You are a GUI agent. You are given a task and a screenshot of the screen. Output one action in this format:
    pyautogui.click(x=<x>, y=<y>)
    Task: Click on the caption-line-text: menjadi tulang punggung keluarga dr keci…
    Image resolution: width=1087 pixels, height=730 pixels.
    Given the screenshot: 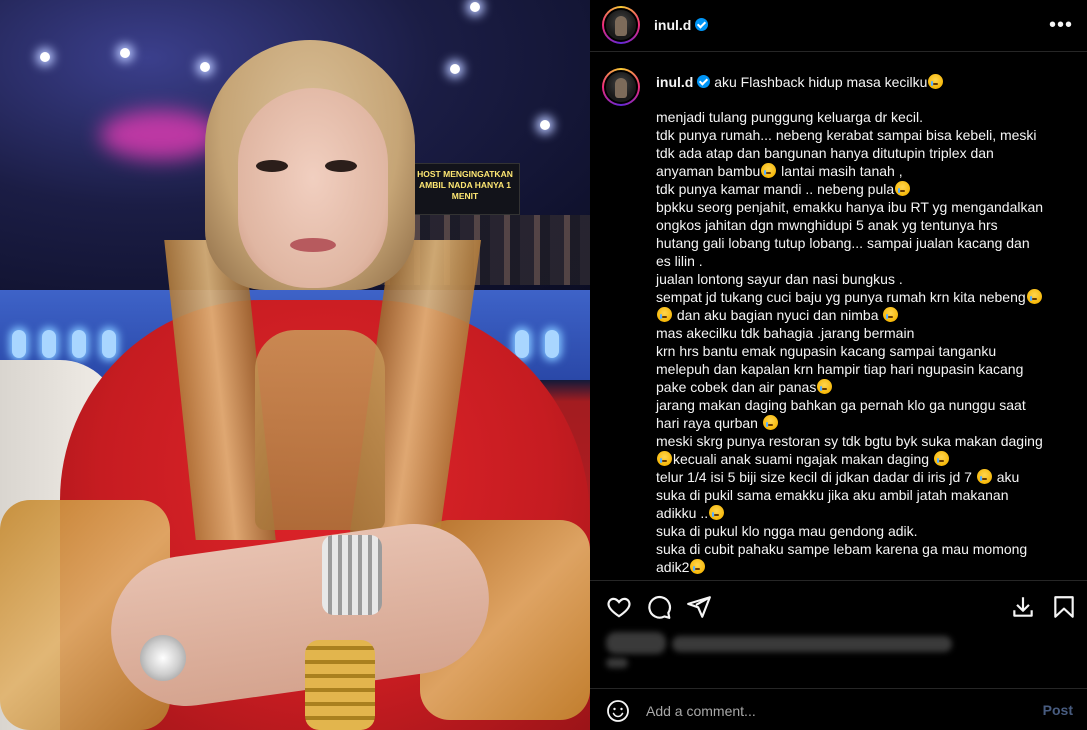 What is the action you would take?
    pyautogui.click(x=789, y=117)
    